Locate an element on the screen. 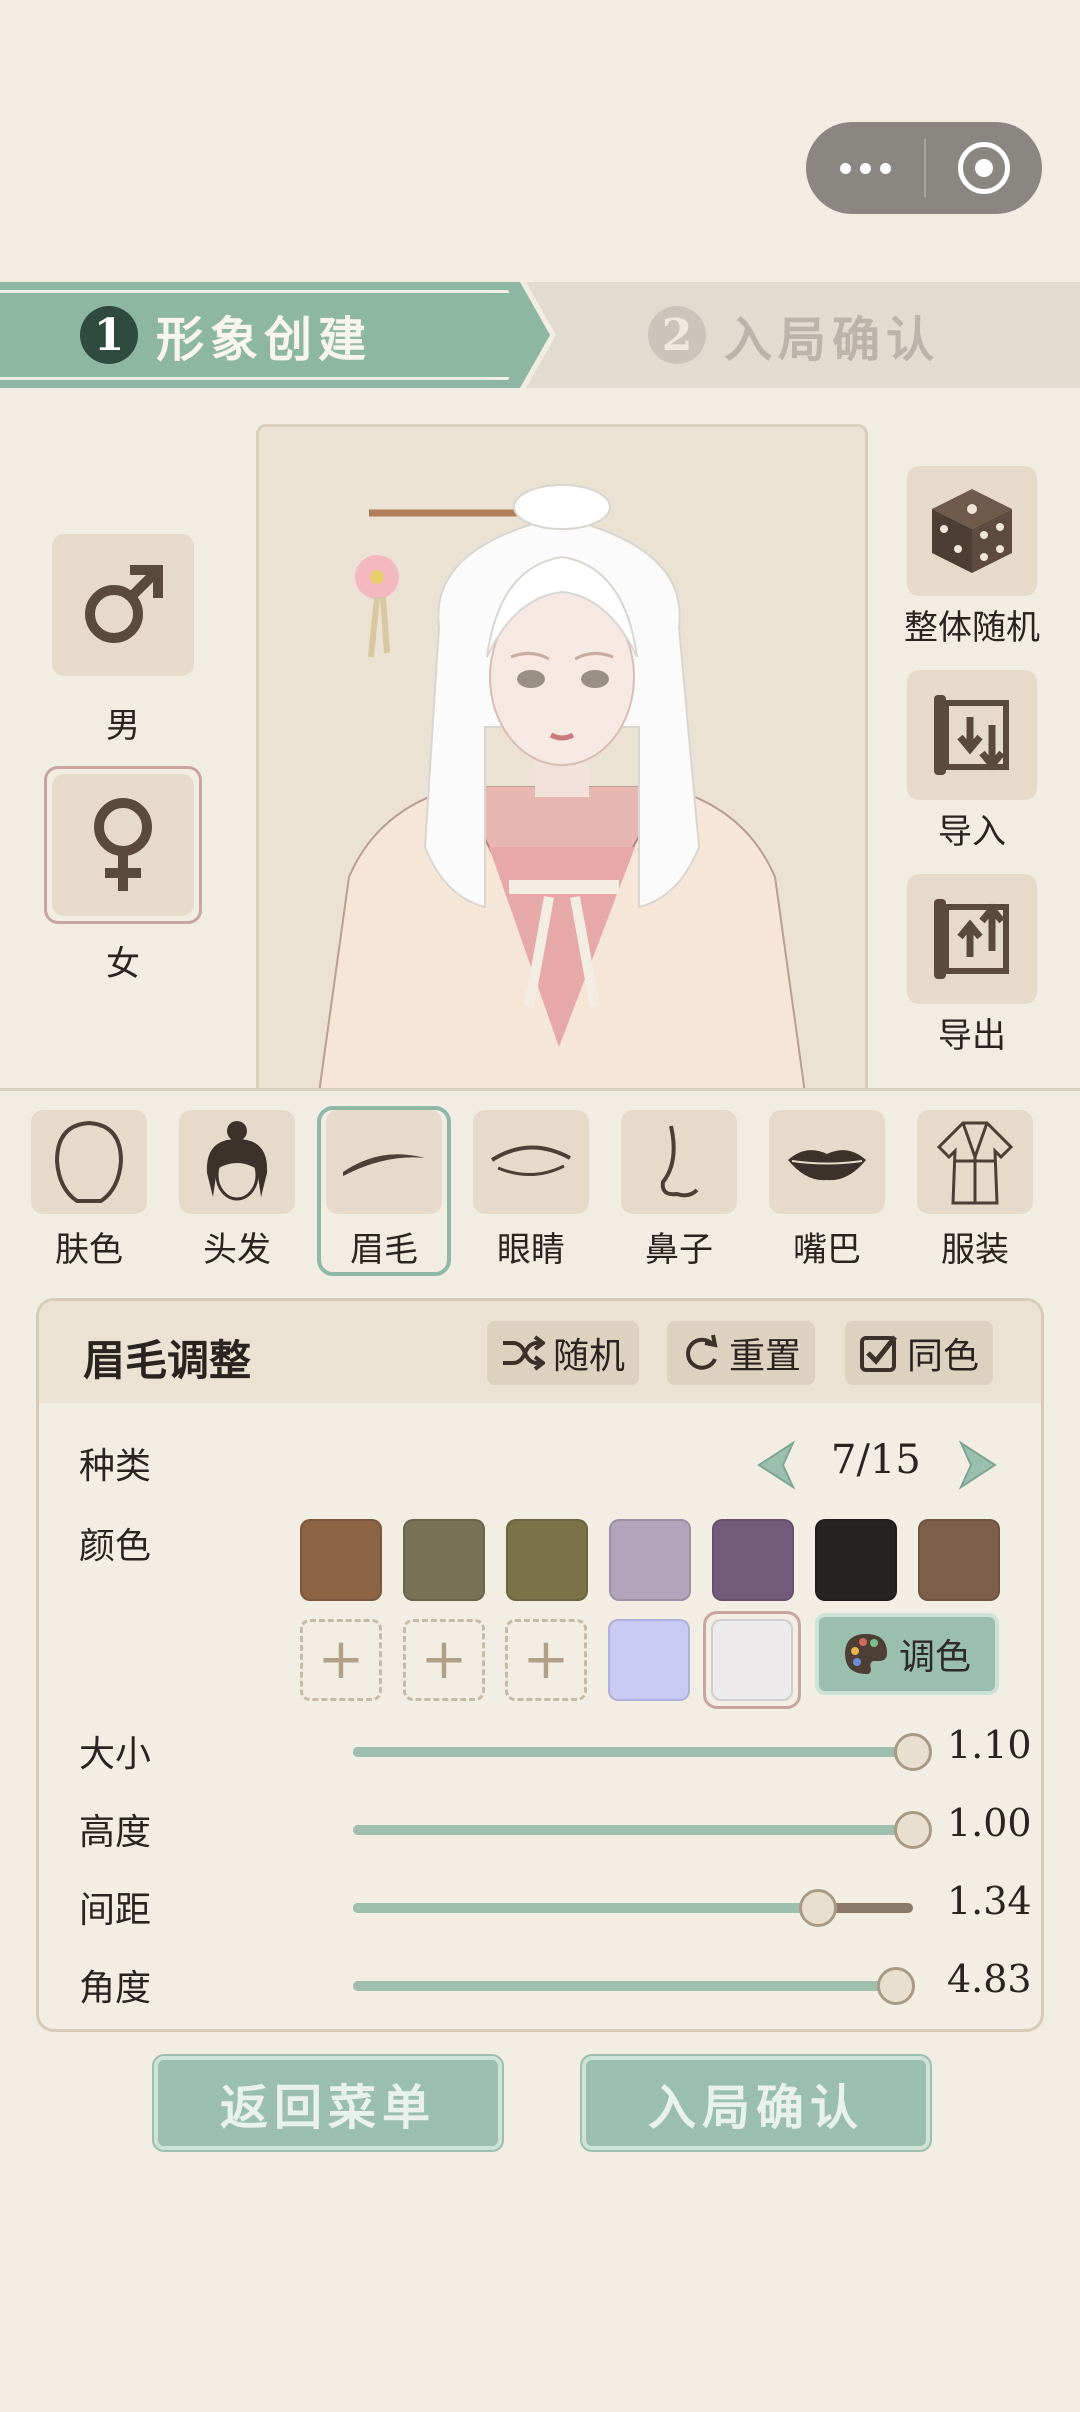 This screenshot has width=1080, height=2412. same-color-toggle: 同色 is located at coordinates (919, 1353).